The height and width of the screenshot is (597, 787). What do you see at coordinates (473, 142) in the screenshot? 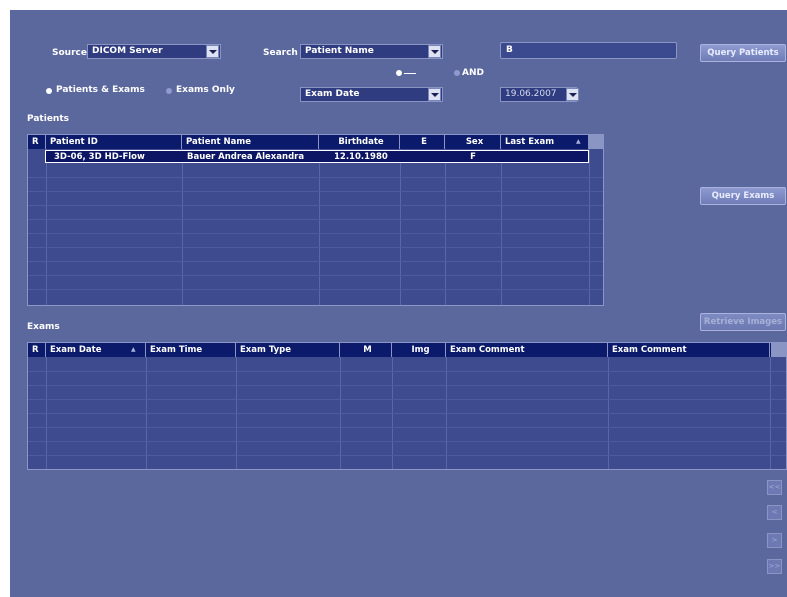
I see `column-header: Sex` at bounding box center [473, 142].